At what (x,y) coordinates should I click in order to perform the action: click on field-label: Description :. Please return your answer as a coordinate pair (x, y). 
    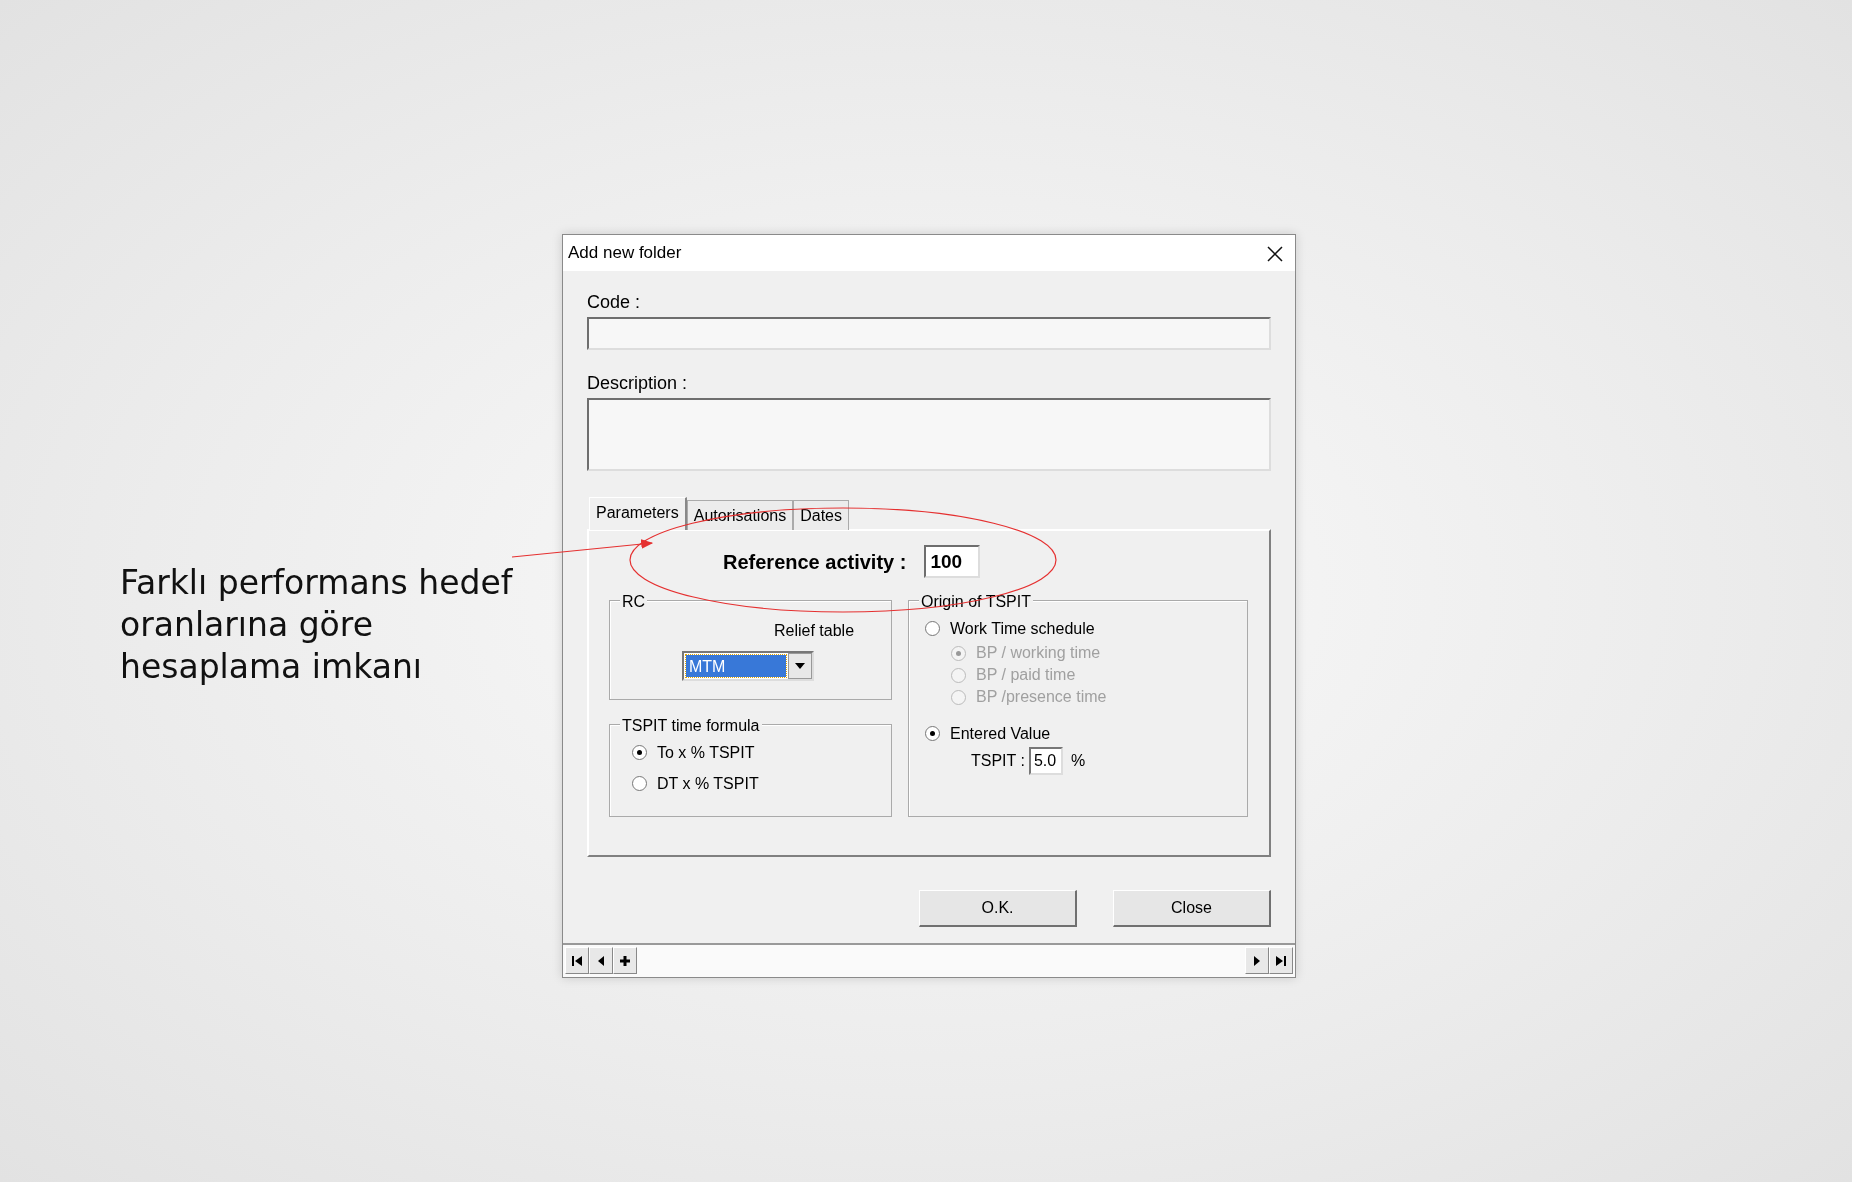
    Looking at the image, I should click on (638, 383).